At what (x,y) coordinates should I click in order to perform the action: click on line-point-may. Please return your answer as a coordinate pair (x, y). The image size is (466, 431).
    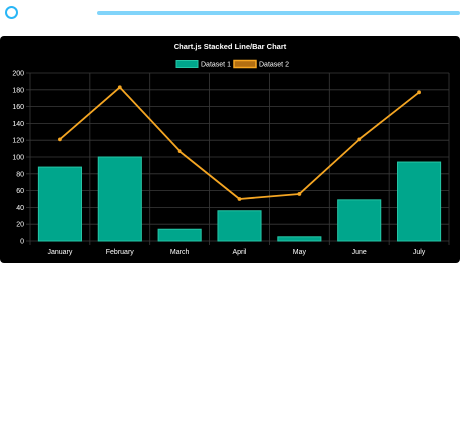
    Looking at the image, I should click on (299, 194).